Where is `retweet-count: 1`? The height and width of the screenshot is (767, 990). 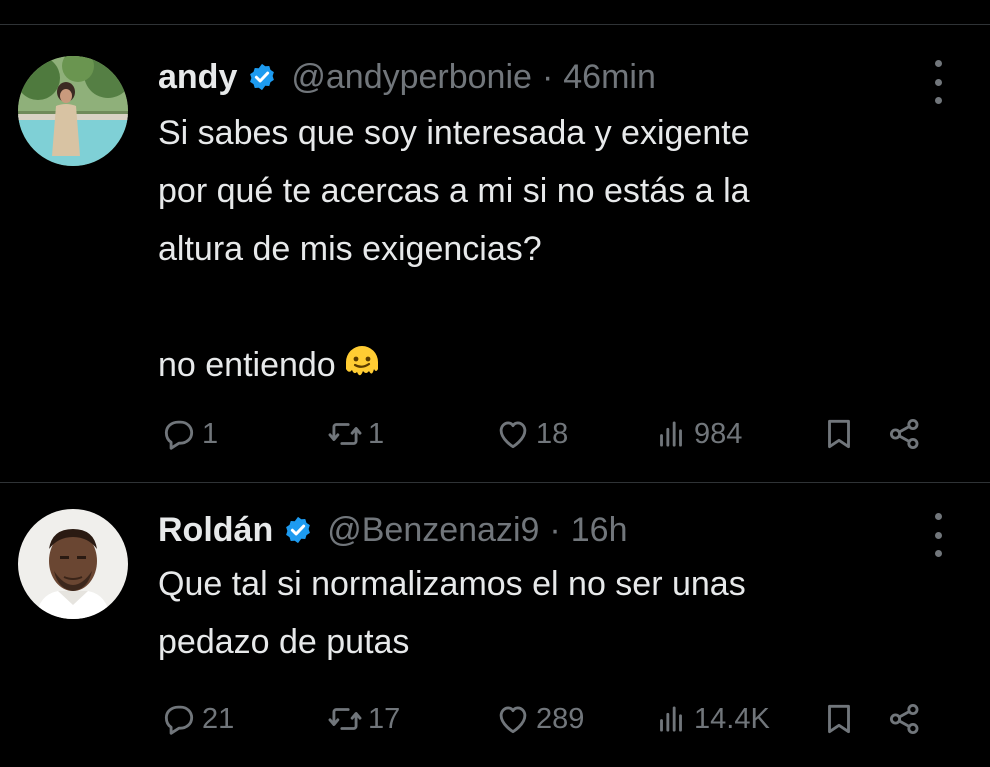
retweet-count: 1 is located at coordinates (376, 433).